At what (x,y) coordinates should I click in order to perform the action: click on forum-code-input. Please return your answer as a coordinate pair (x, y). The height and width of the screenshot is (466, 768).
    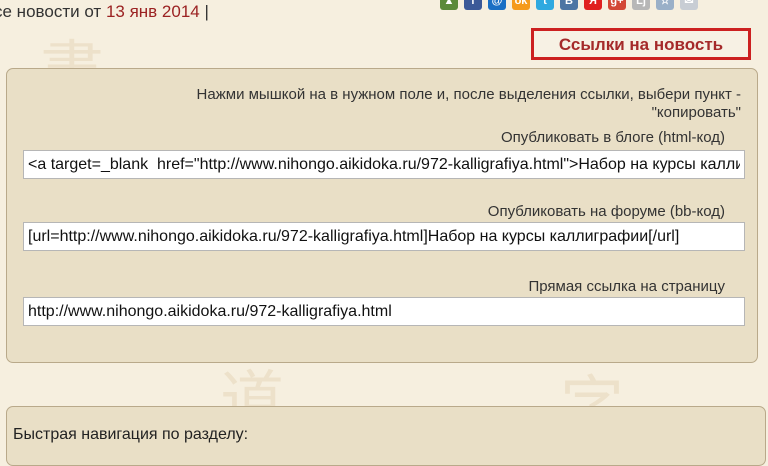
    Looking at the image, I should click on (384, 236).